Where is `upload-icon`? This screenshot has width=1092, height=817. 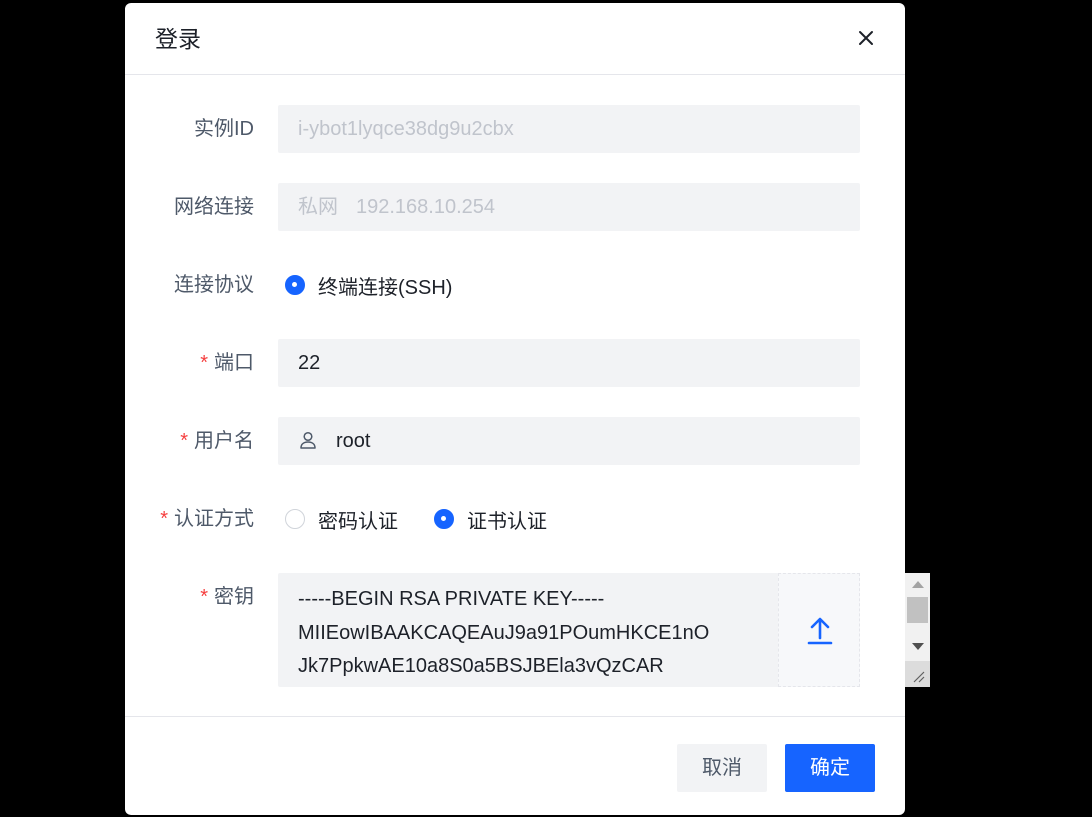 upload-icon is located at coordinates (820, 631).